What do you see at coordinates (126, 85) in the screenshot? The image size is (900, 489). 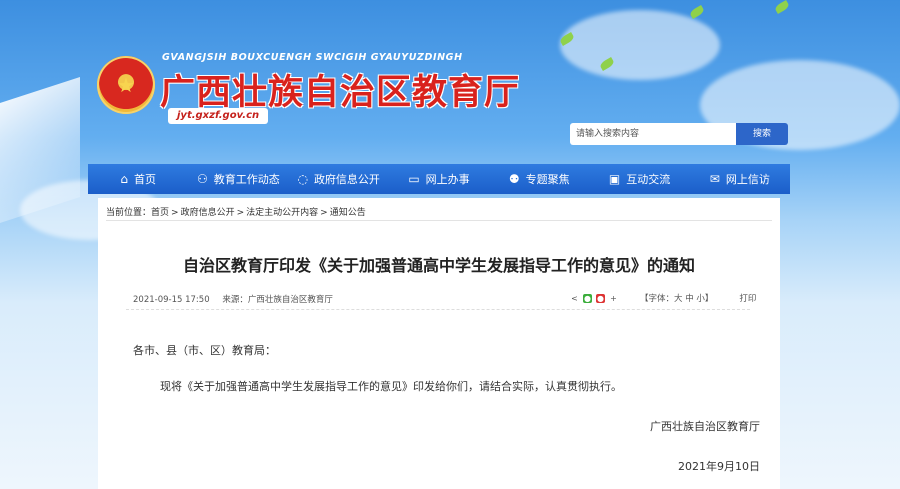 I see `national-emblem-icon: ★` at bounding box center [126, 85].